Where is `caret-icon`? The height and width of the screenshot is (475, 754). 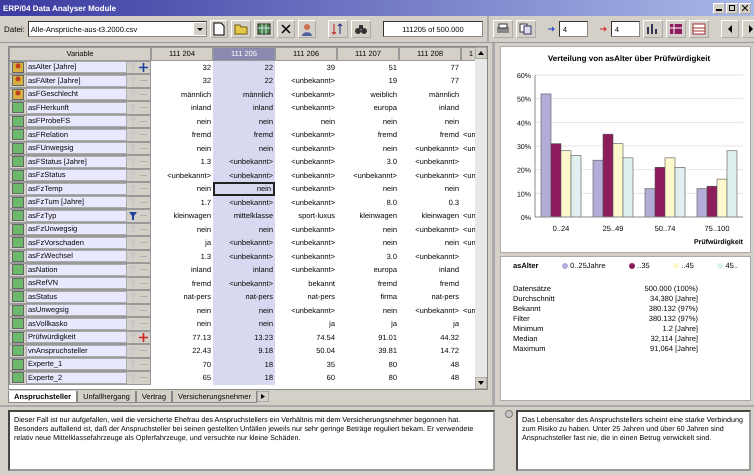
caret-icon is located at coordinates (200, 29).